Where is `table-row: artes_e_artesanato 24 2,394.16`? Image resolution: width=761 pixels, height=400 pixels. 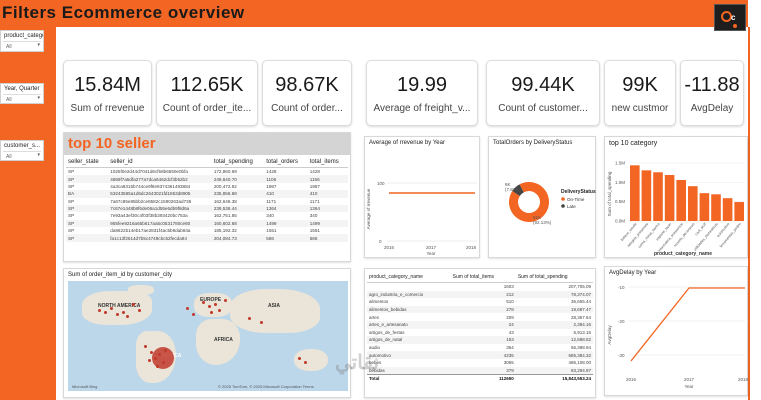
table-row: artes_e_artesanato 24 2,394.16 is located at coordinates (480, 324).